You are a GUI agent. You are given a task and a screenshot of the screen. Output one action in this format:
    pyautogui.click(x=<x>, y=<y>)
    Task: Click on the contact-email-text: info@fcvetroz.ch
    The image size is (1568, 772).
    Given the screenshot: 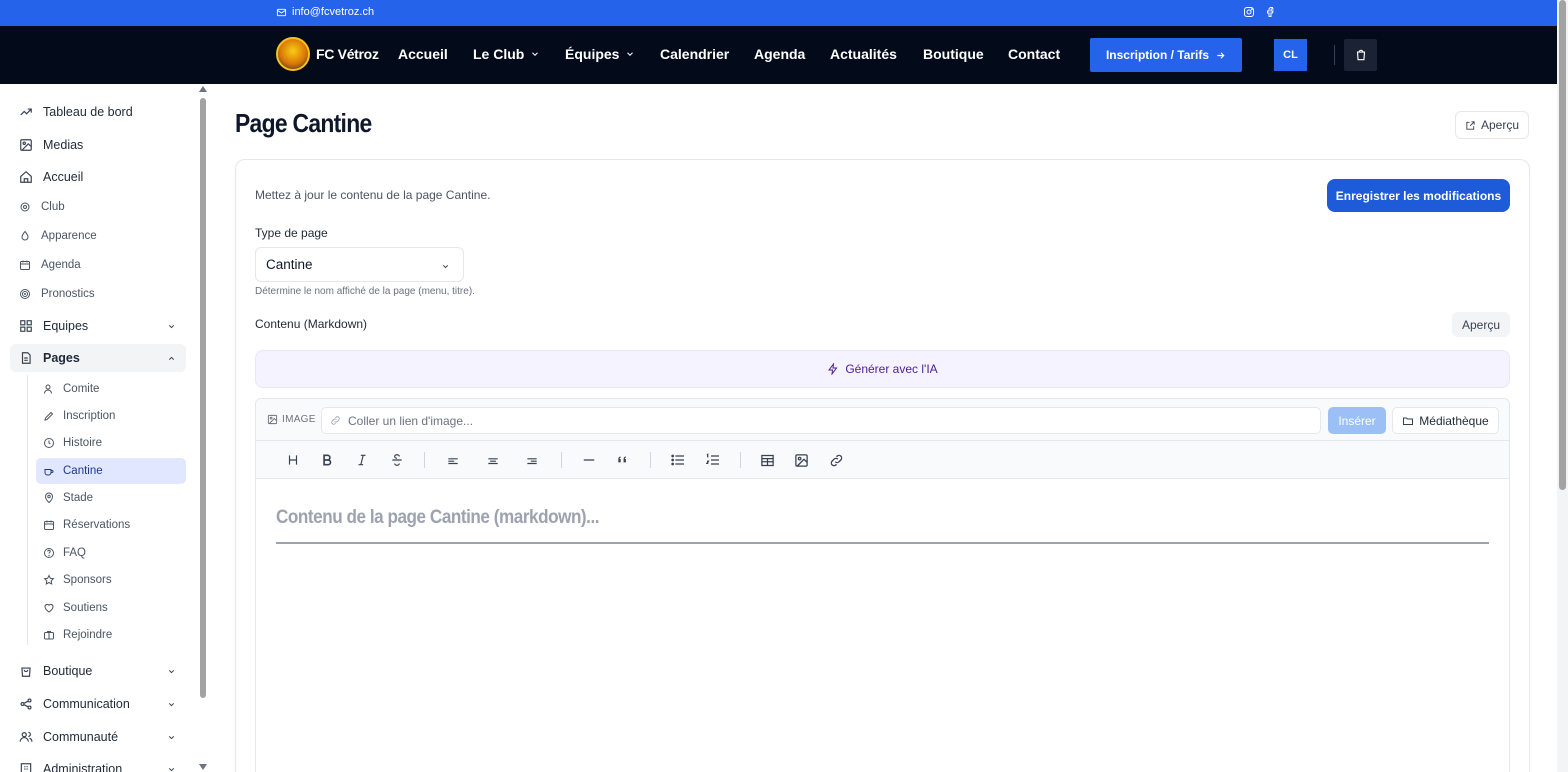 What is the action you would take?
    pyautogui.click(x=333, y=12)
    